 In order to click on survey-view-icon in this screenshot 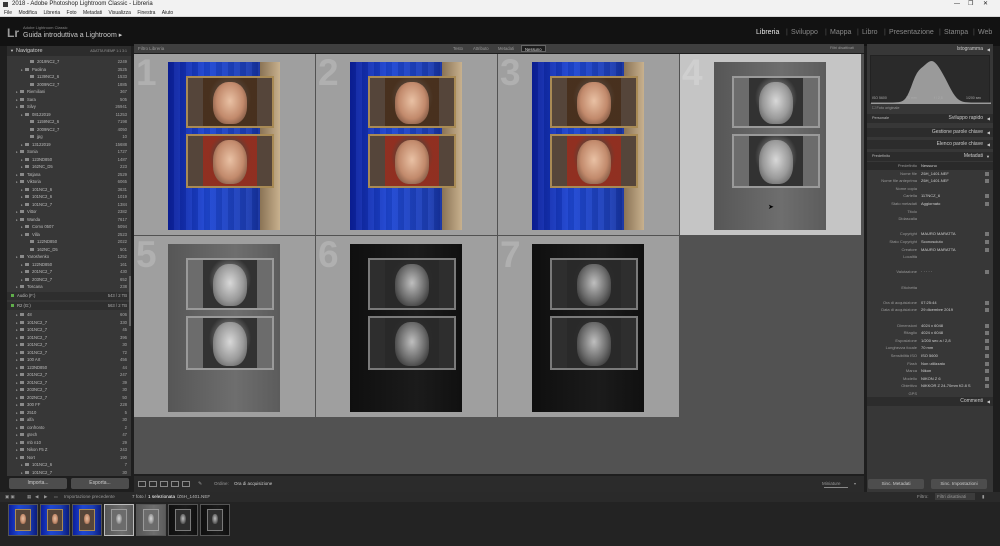, I will do `click(175, 484)`.